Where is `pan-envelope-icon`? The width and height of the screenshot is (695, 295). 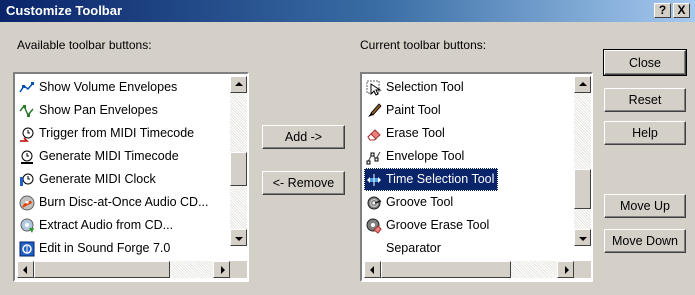 pan-envelope-icon is located at coordinates (26, 110).